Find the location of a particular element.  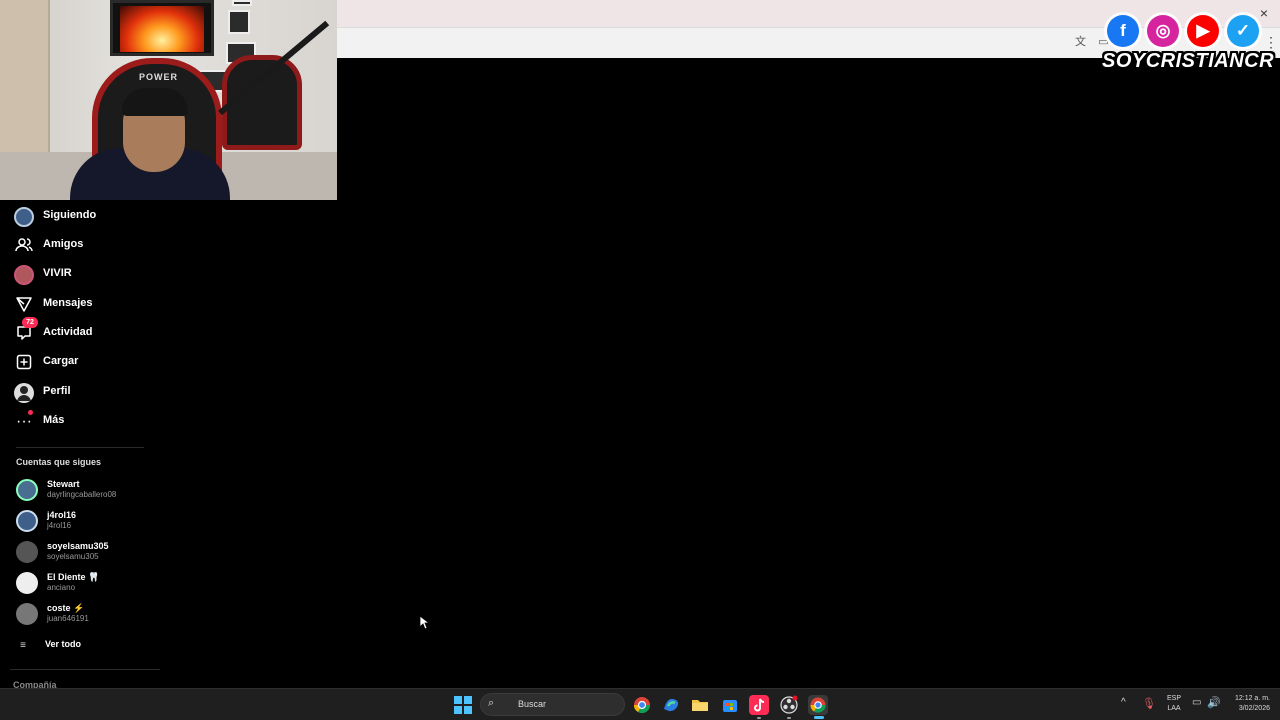

social-overlay: f ◎ ▶ ✓ SOYCRISTIANCR is located at coordinates (1187, 42).